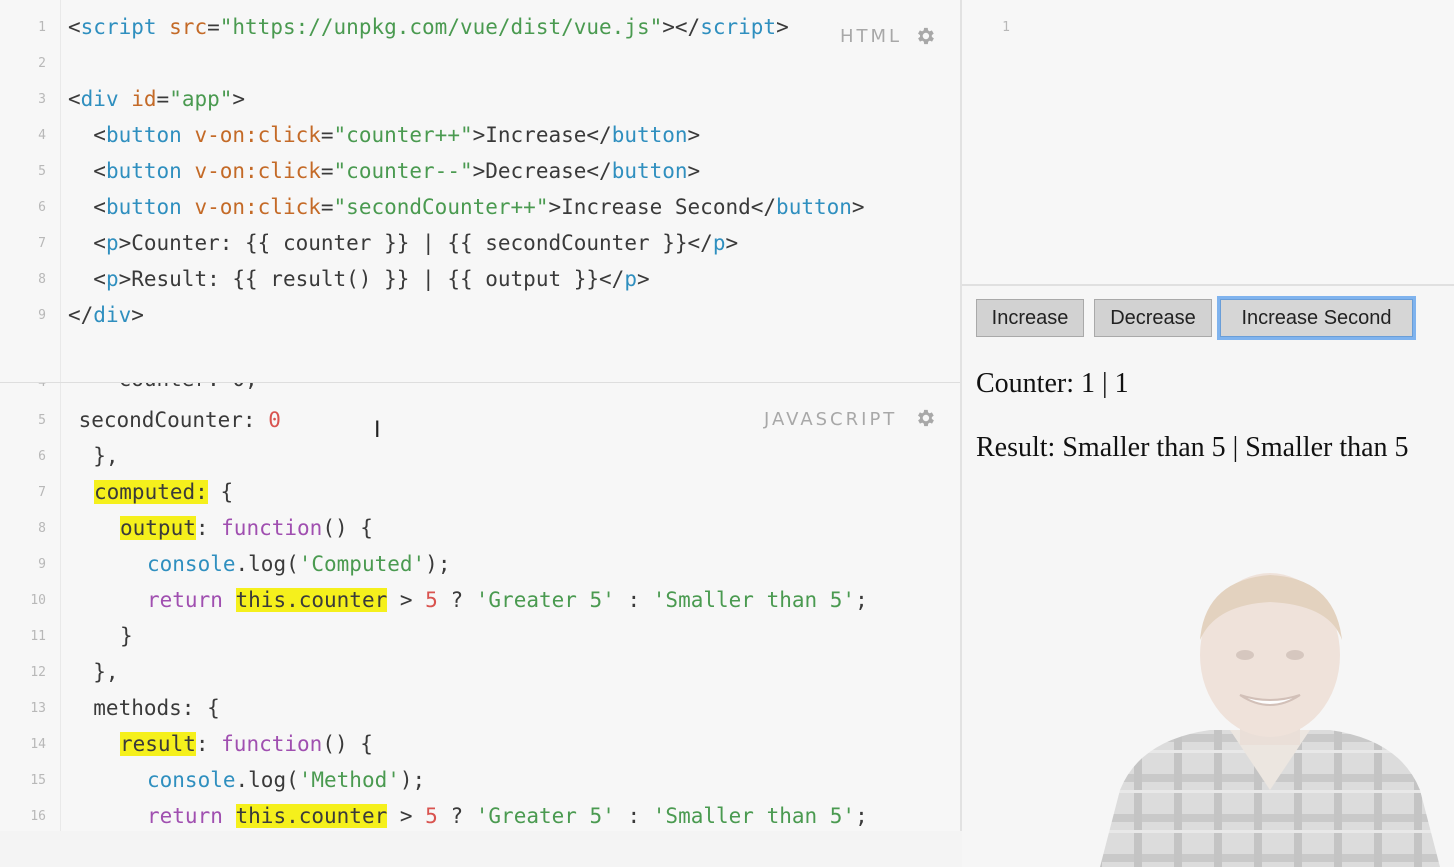  Describe the element at coordinates (38, 708) in the screenshot. I see `line-number: 13` at that location.